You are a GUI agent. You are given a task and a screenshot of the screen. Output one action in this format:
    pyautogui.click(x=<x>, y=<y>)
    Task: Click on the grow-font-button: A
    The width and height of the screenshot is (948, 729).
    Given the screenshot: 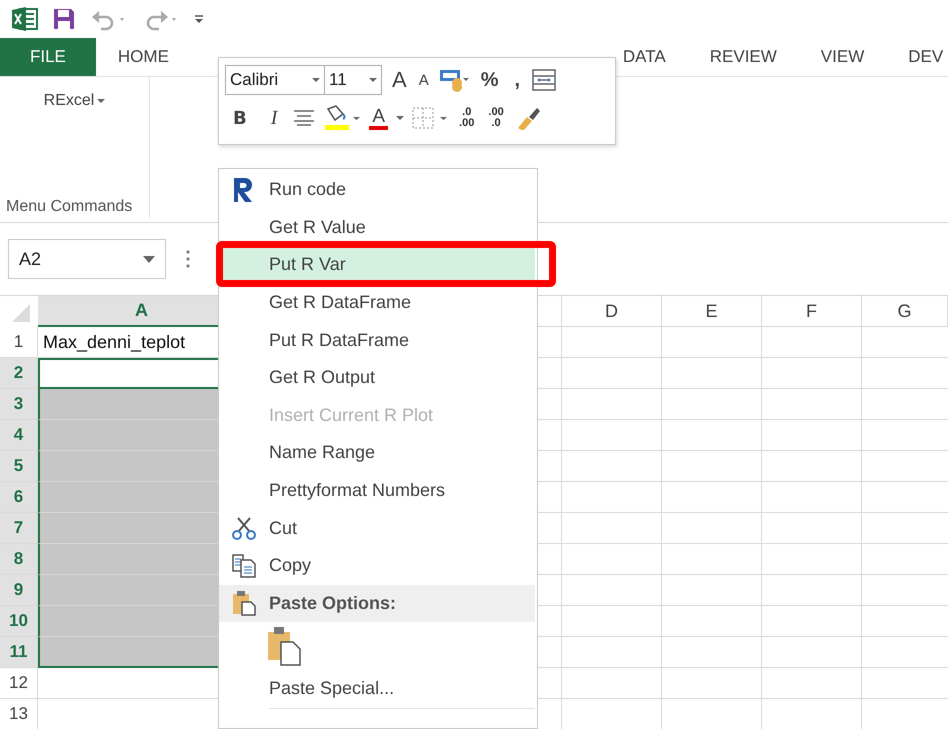 What is the action you would take?
    pyautogui.click(x=399, y=80)
    